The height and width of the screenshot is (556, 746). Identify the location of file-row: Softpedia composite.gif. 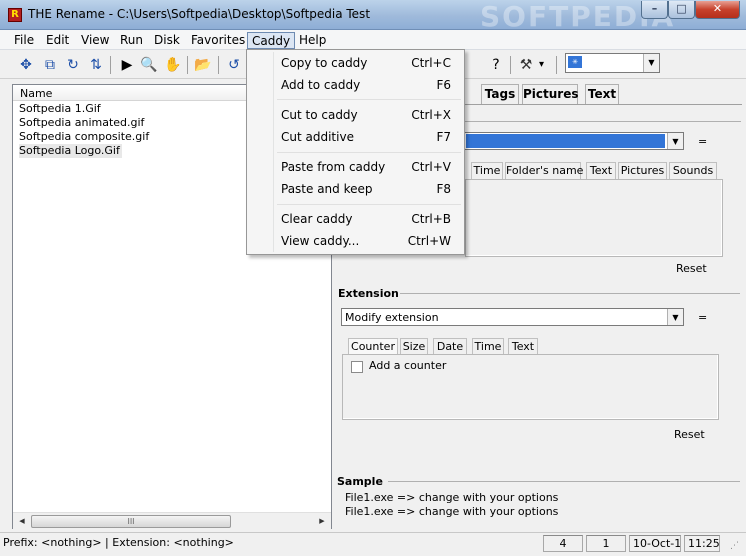
(84, 137).